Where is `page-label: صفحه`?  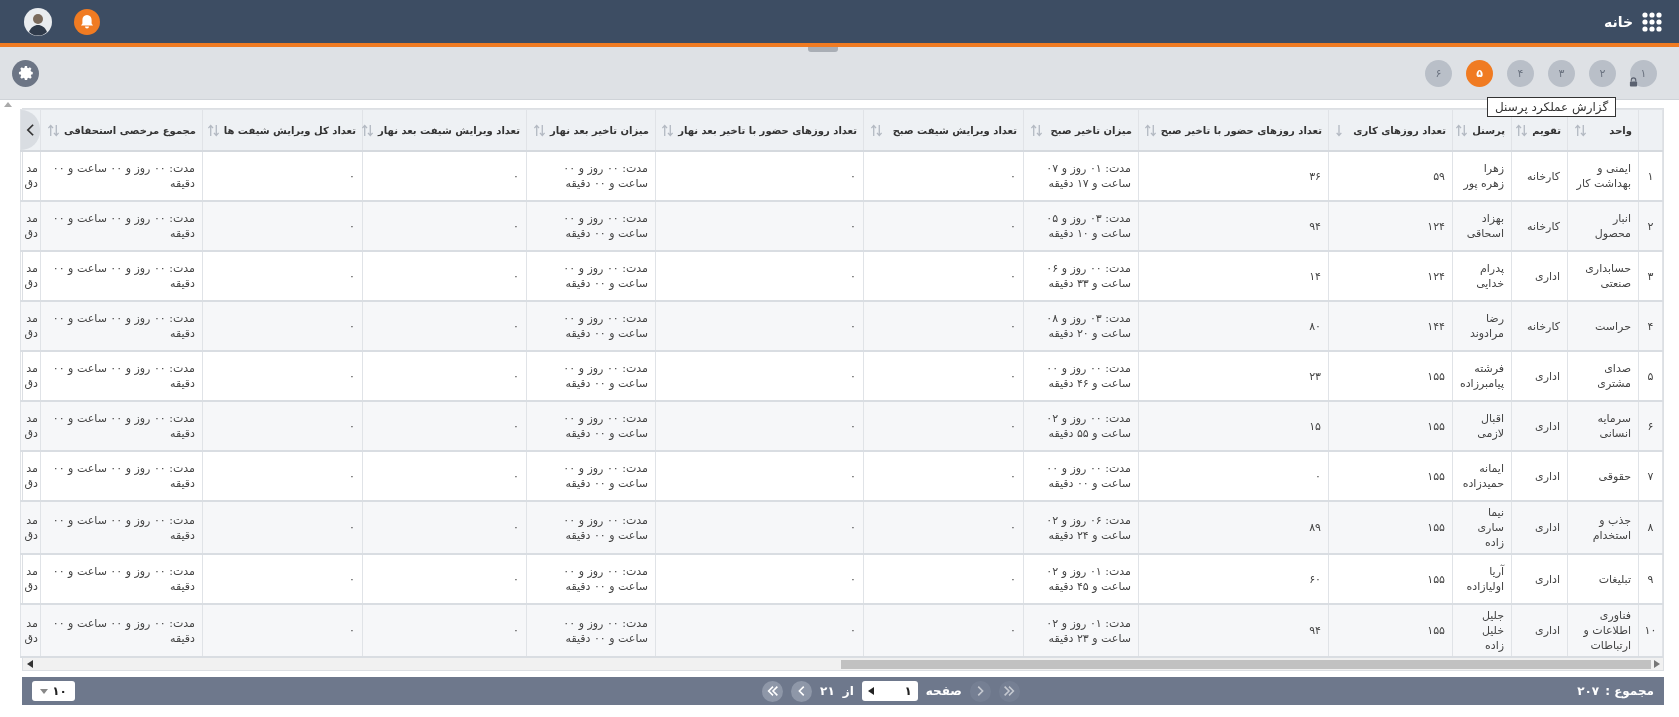
page-label: صفحه is located at coordinates (943, 691).